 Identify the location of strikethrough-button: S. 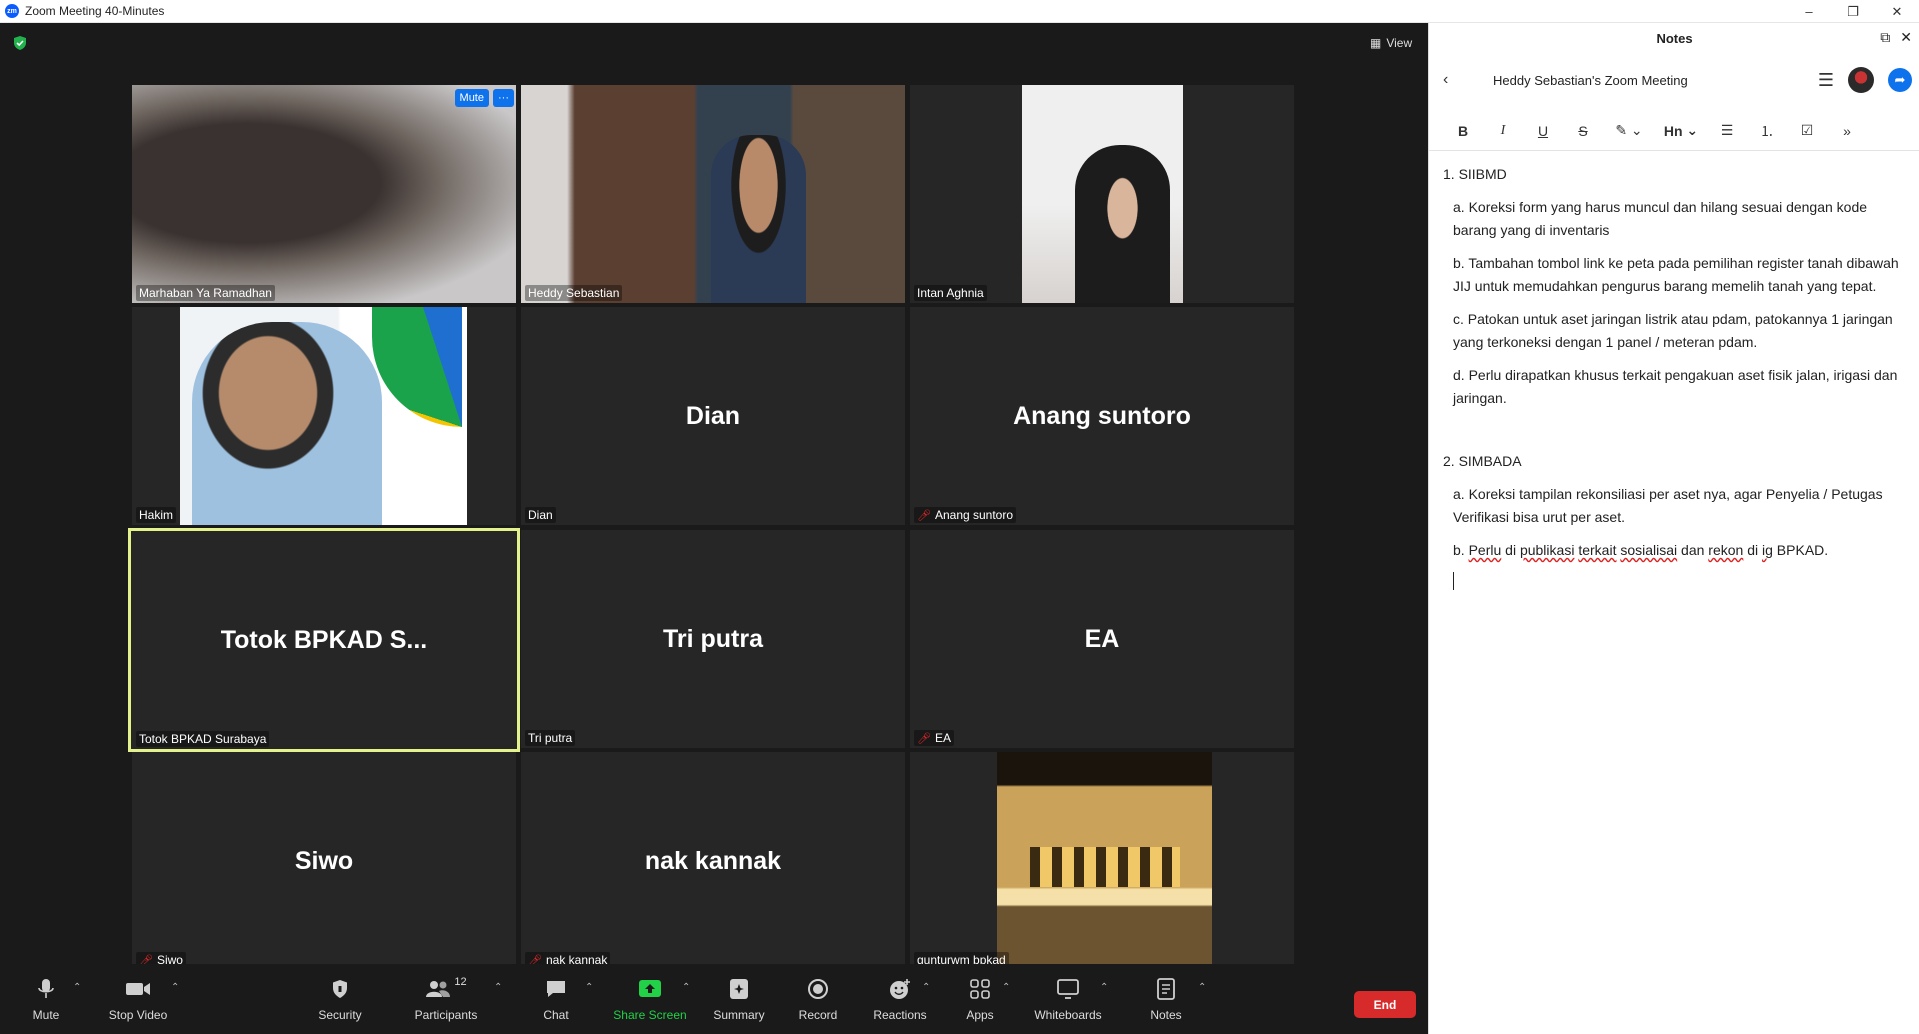
(1583, 131).